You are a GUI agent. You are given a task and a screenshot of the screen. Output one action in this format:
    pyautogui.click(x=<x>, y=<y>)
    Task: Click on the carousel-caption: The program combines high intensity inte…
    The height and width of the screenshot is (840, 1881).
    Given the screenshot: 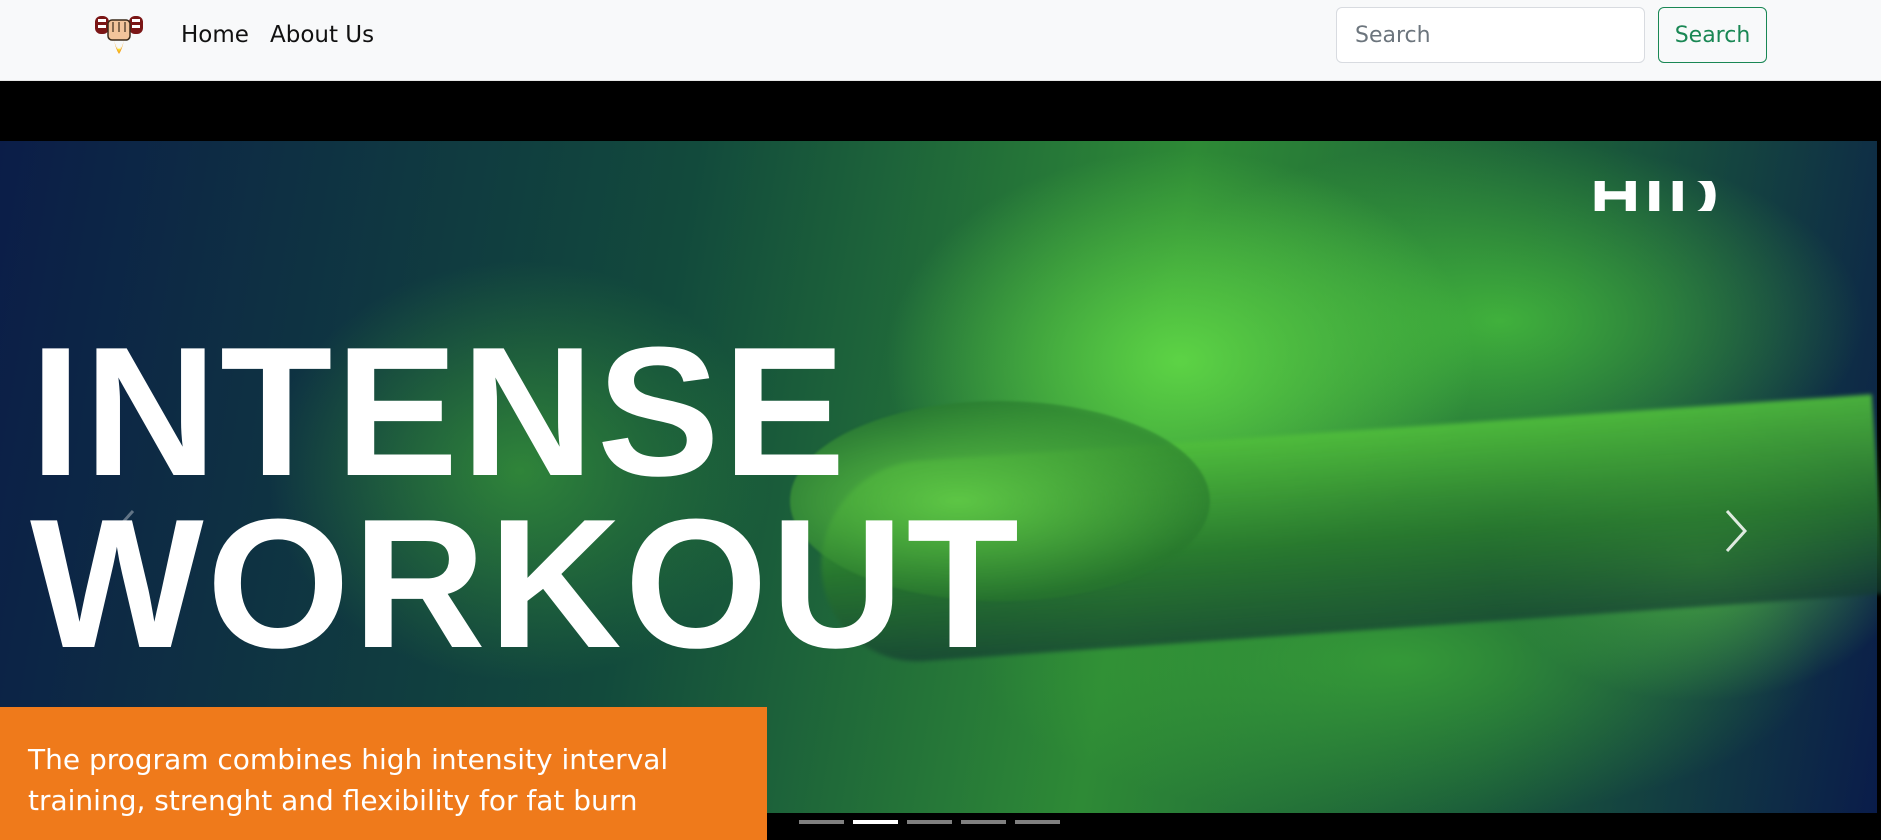 What is the action you would take?
    pyautogui.click(x=383, y=773)
    